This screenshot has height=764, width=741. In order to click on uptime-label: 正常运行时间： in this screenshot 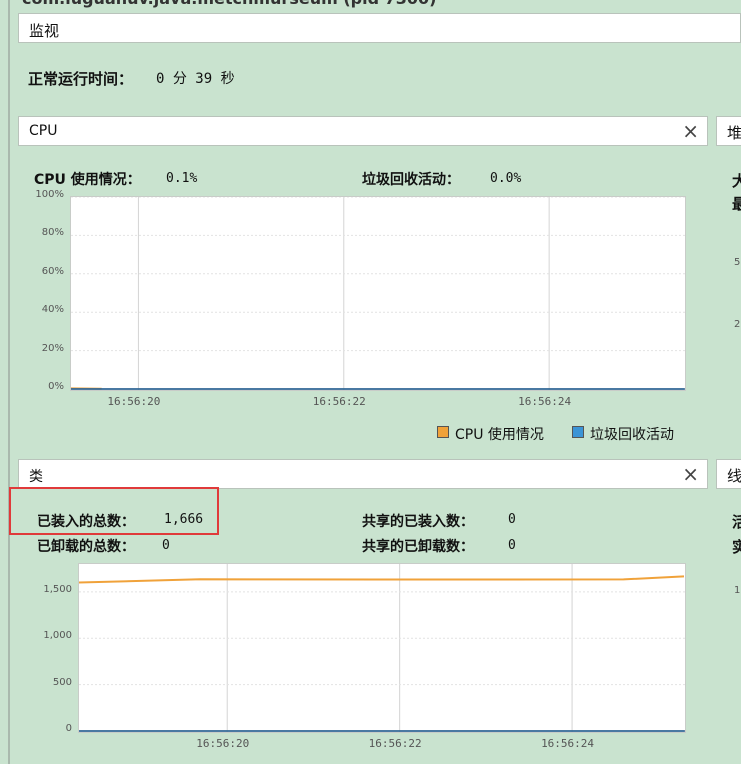, I will do `click(81, 79)`.